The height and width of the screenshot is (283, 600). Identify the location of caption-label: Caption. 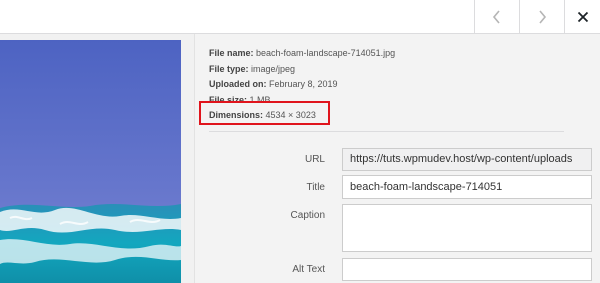
(307, 215).